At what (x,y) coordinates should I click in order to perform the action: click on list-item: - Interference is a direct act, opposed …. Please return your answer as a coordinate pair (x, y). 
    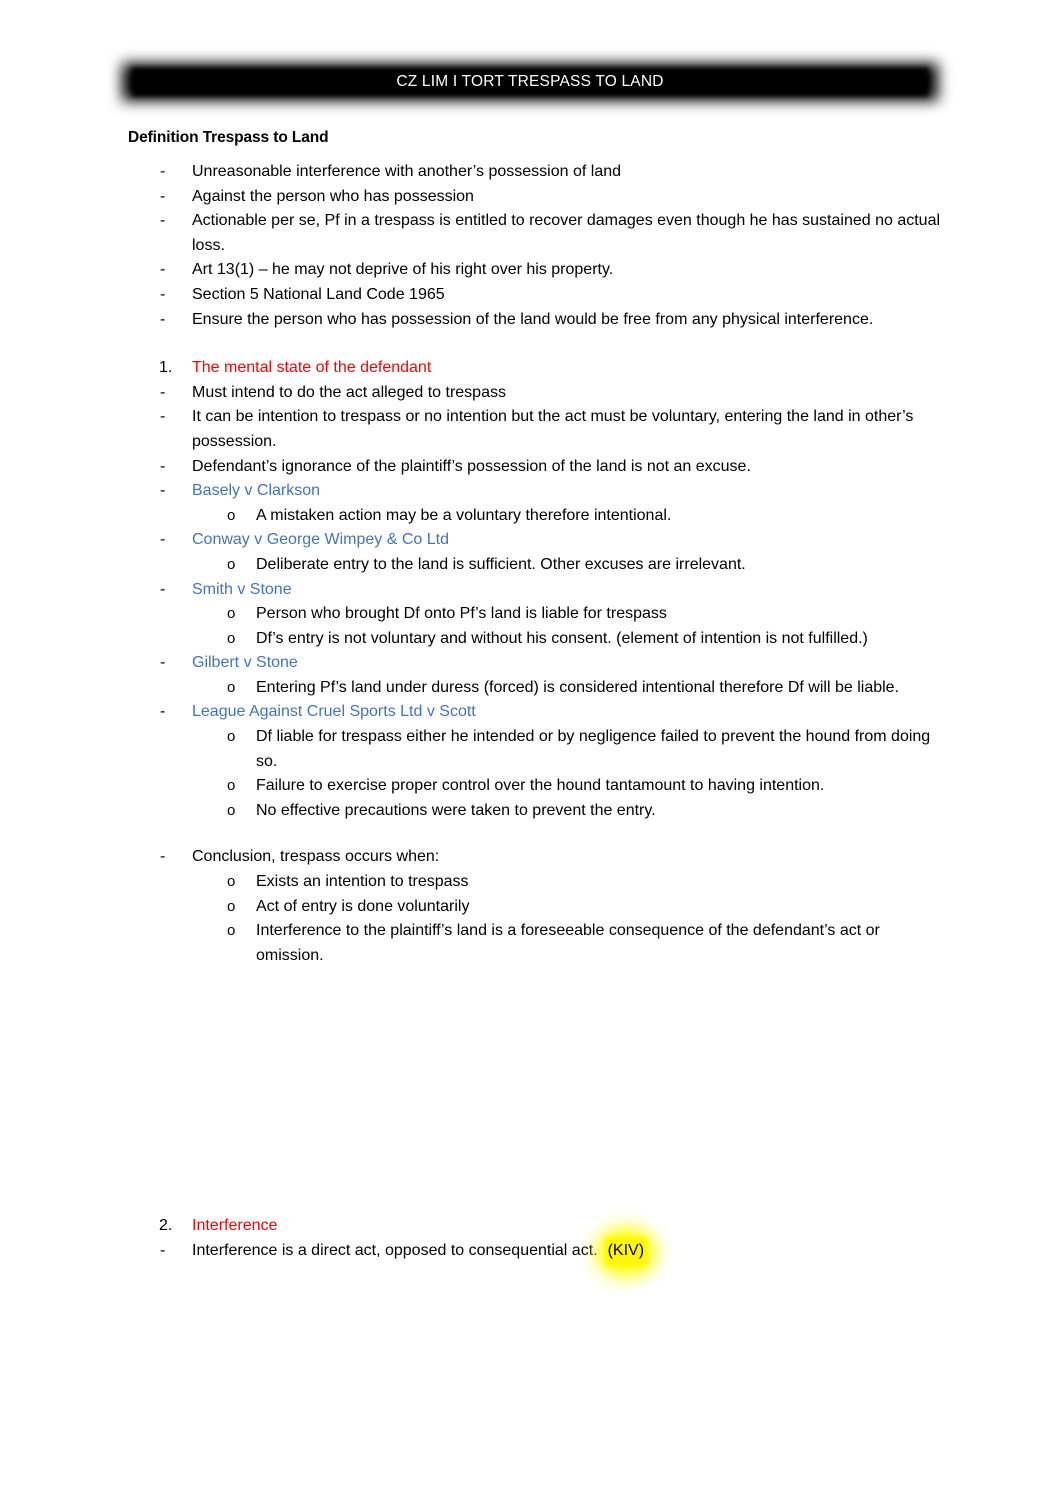
    Looking at the image, I should click on (531, 1252).